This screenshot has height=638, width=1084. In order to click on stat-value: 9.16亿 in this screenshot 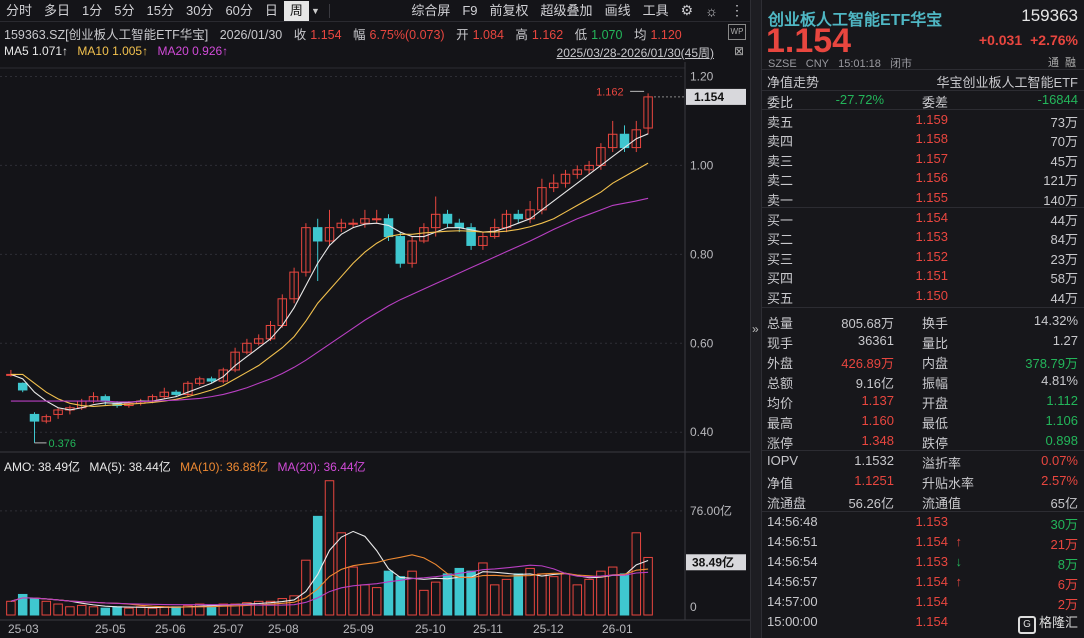, I will do `click(874, 383)`.